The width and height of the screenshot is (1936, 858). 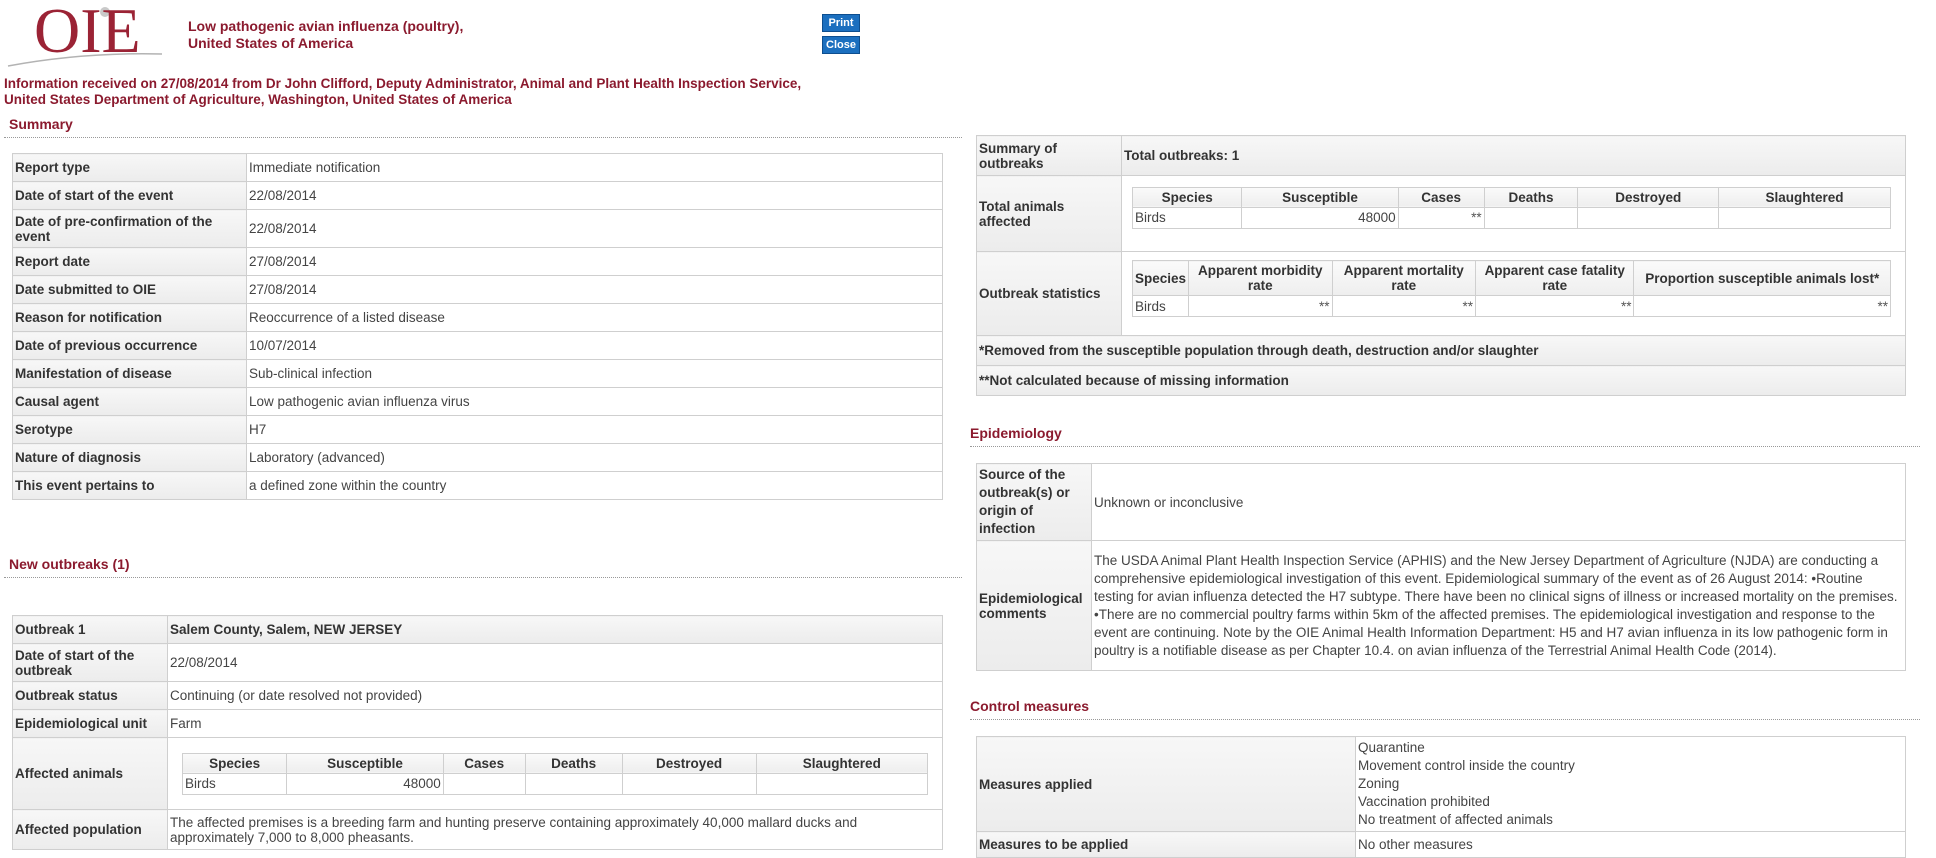 I want to click on new-outbreaks-title: New outbreaks (1), so click(x=69, y=564).